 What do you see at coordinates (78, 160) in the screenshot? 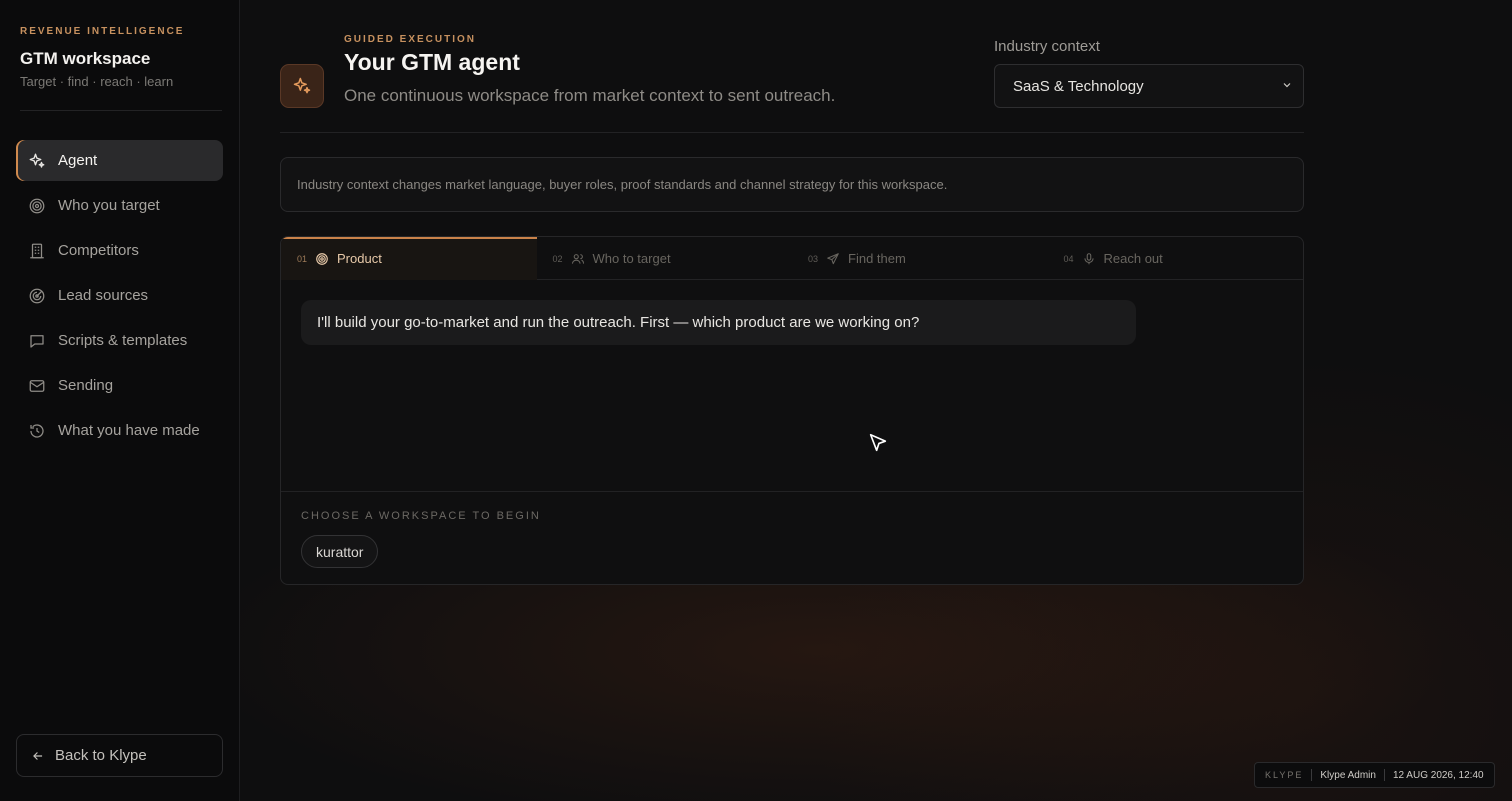
I see `sidebar-item-label: Agent` at bounding box center [78, 160].